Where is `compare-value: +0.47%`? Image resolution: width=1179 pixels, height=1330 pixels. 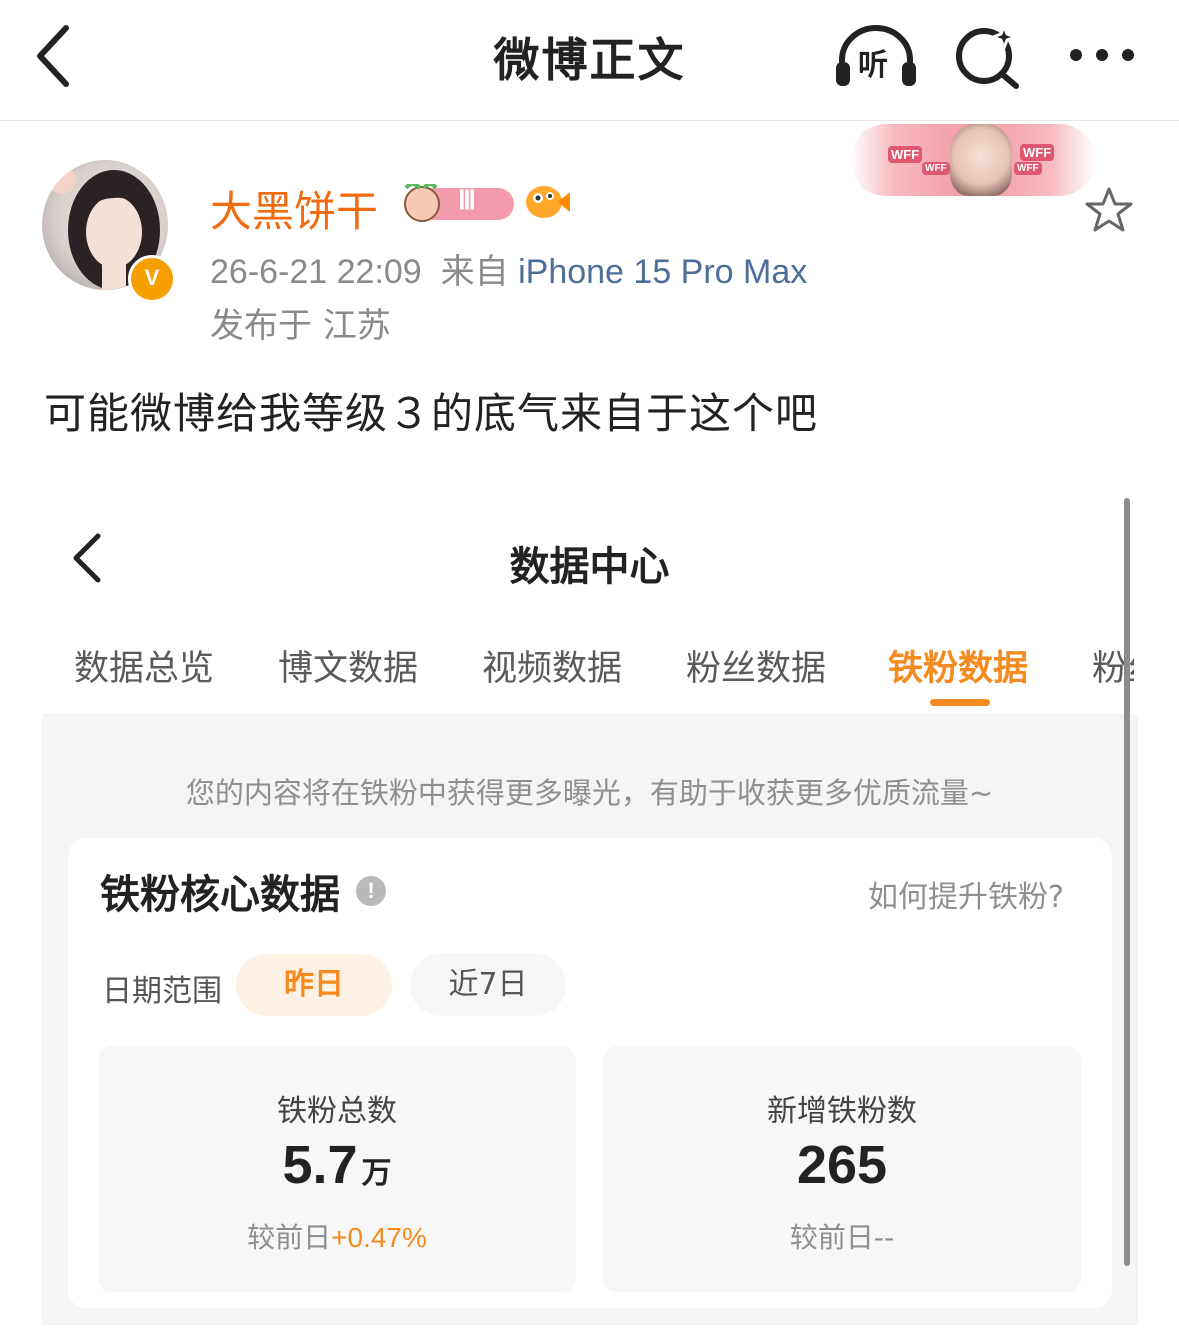 compare-value: +0.47% is located at coordinates (379, 1237).